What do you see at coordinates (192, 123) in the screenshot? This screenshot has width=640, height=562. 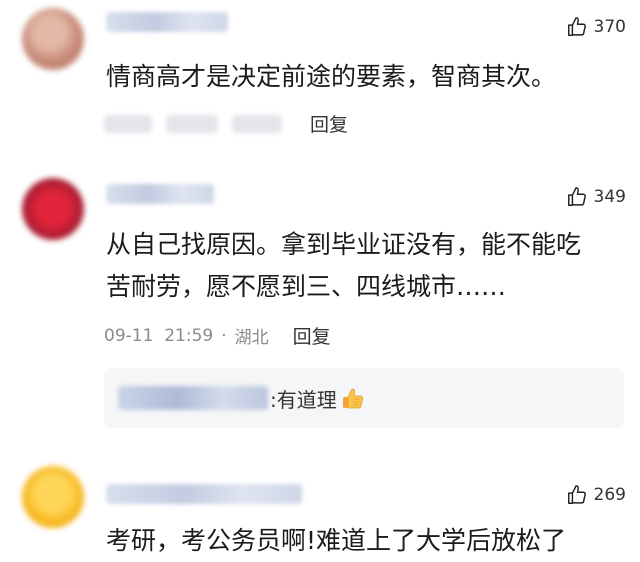 I see `time-blurred` at bounding box center [192, 123].